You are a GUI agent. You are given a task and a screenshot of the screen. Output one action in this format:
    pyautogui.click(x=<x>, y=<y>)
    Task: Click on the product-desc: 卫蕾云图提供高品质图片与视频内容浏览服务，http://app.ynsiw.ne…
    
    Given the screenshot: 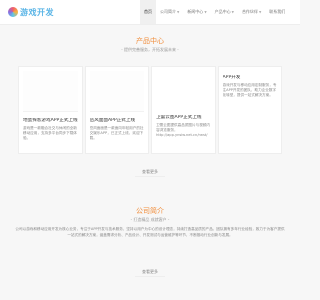 What is the action you would take?
    pyautogui.click(x=183, y=130)
    